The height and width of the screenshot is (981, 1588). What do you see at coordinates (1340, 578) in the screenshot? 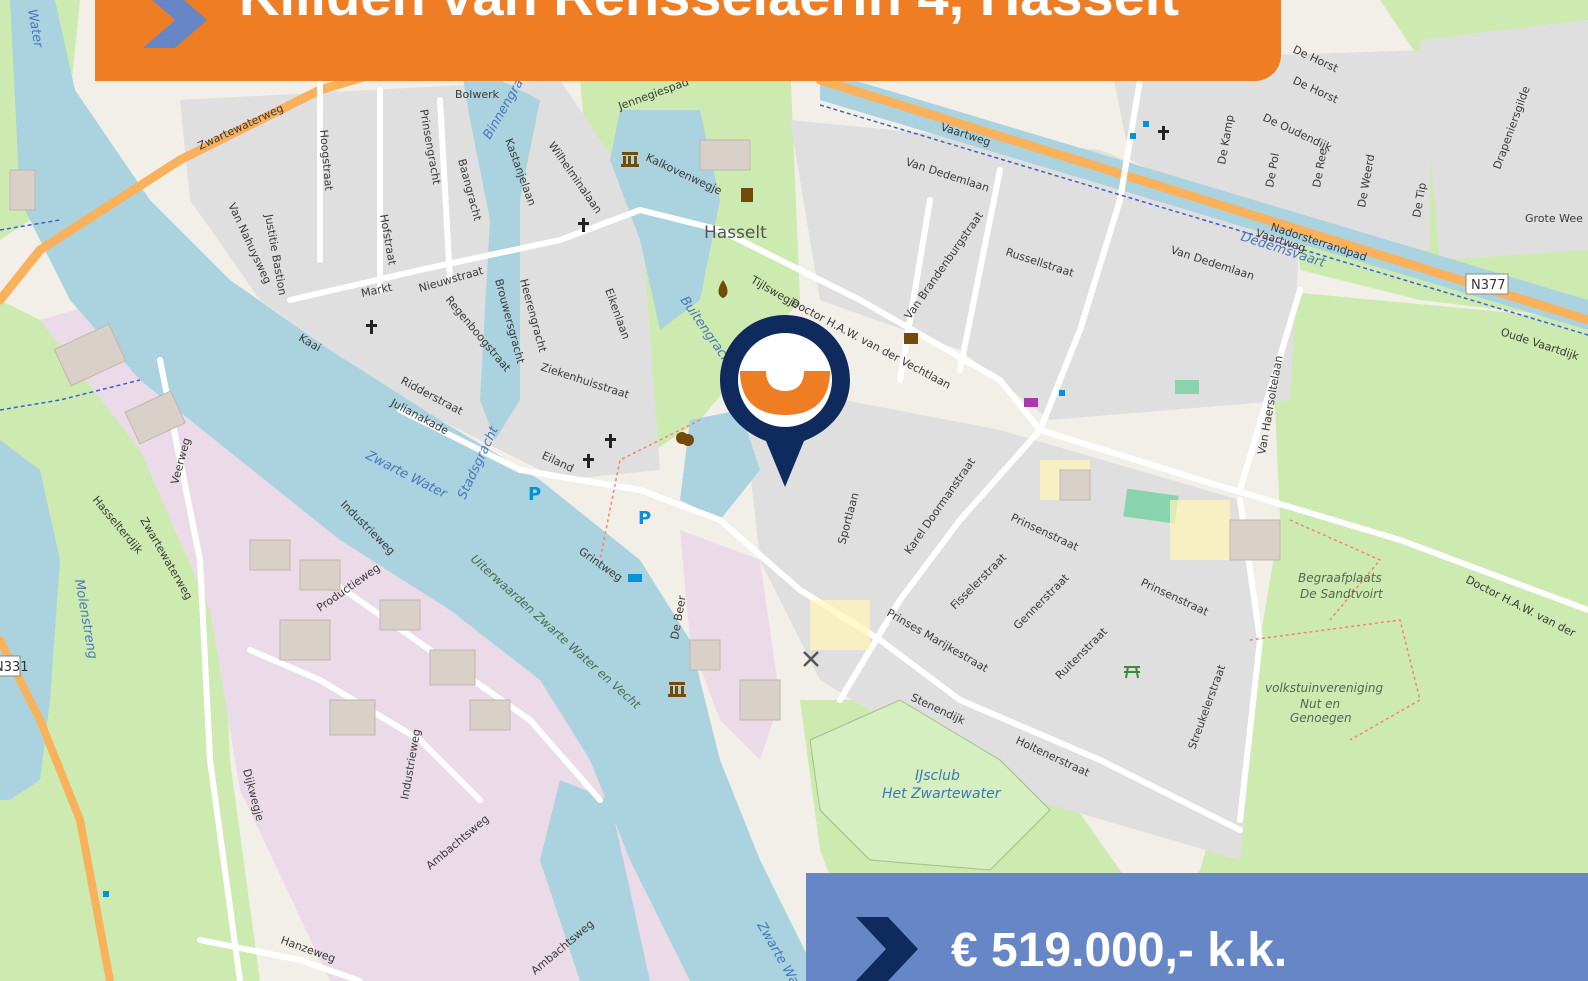
I see `landuse-label: Begraafplaats` at bounding box center [1340, 578].